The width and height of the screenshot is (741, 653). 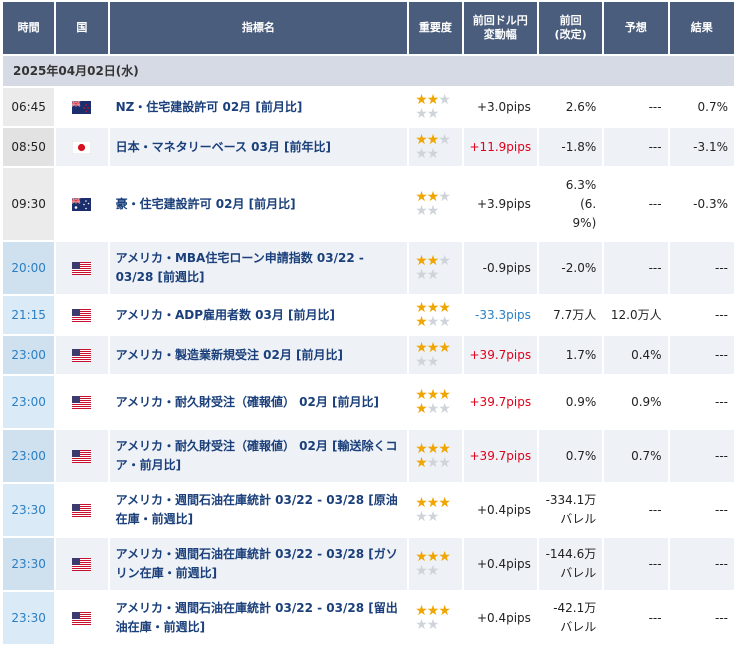 I want to click on previous-value: -42.1万 バレル, so click(x=570, y=618).